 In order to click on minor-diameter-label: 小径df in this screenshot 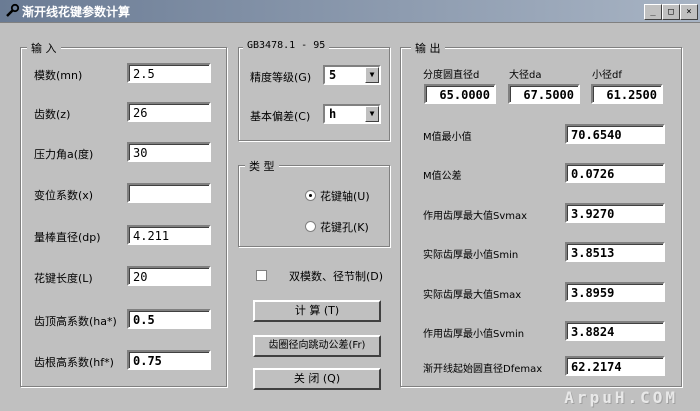, I will do `click(607, 75)`.